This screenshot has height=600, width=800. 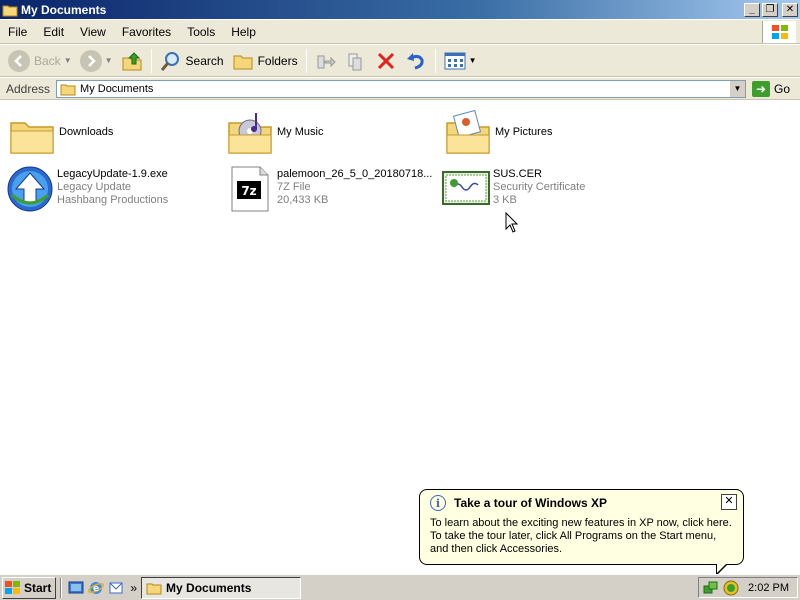 I want to click on back-label: Back, so click(x=47, y=60).